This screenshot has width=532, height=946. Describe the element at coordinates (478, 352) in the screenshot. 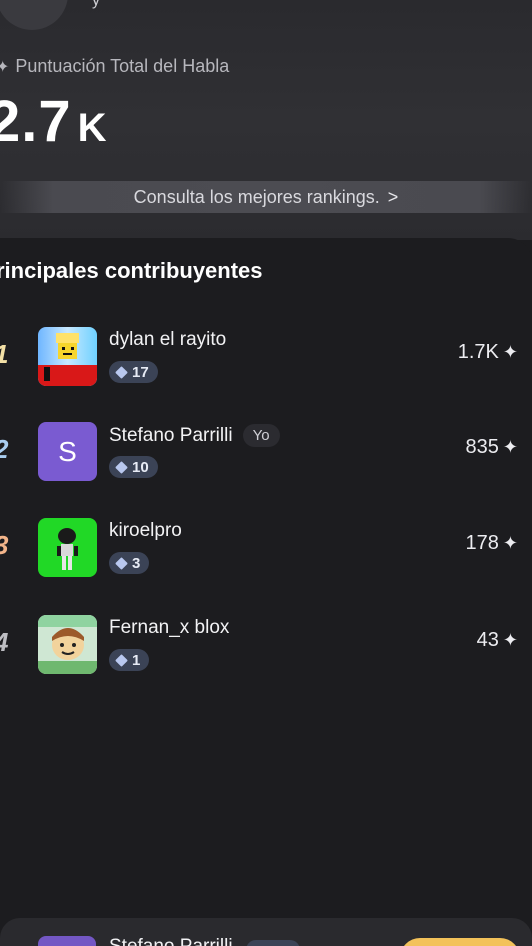

I see `score-value: 1.7K` at that location.